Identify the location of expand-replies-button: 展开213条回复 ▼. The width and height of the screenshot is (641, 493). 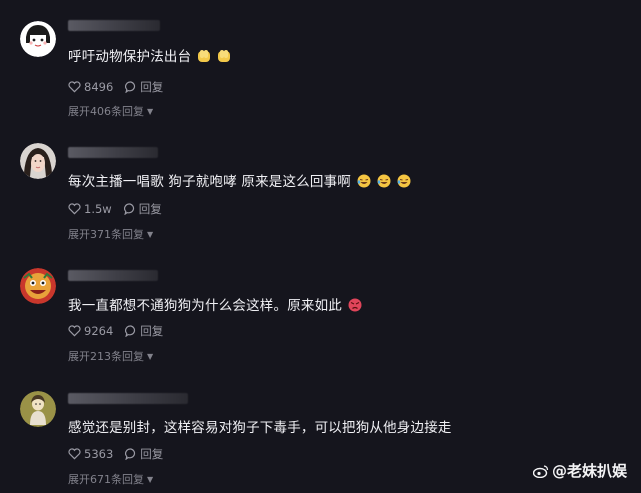
(110, 356).